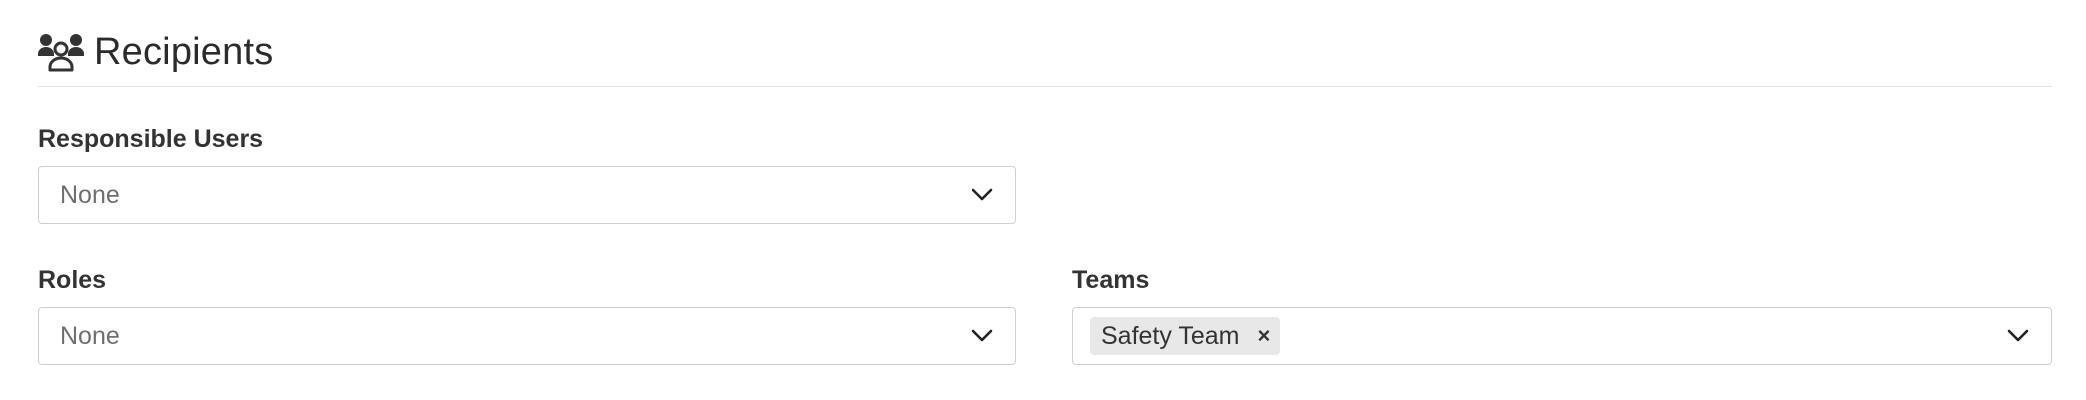 This screenshot has width=2086, height=400. Describe the element at coordinates (1264, 336) in the screenshot. I see `remove-tag-icon: ×` at that location.